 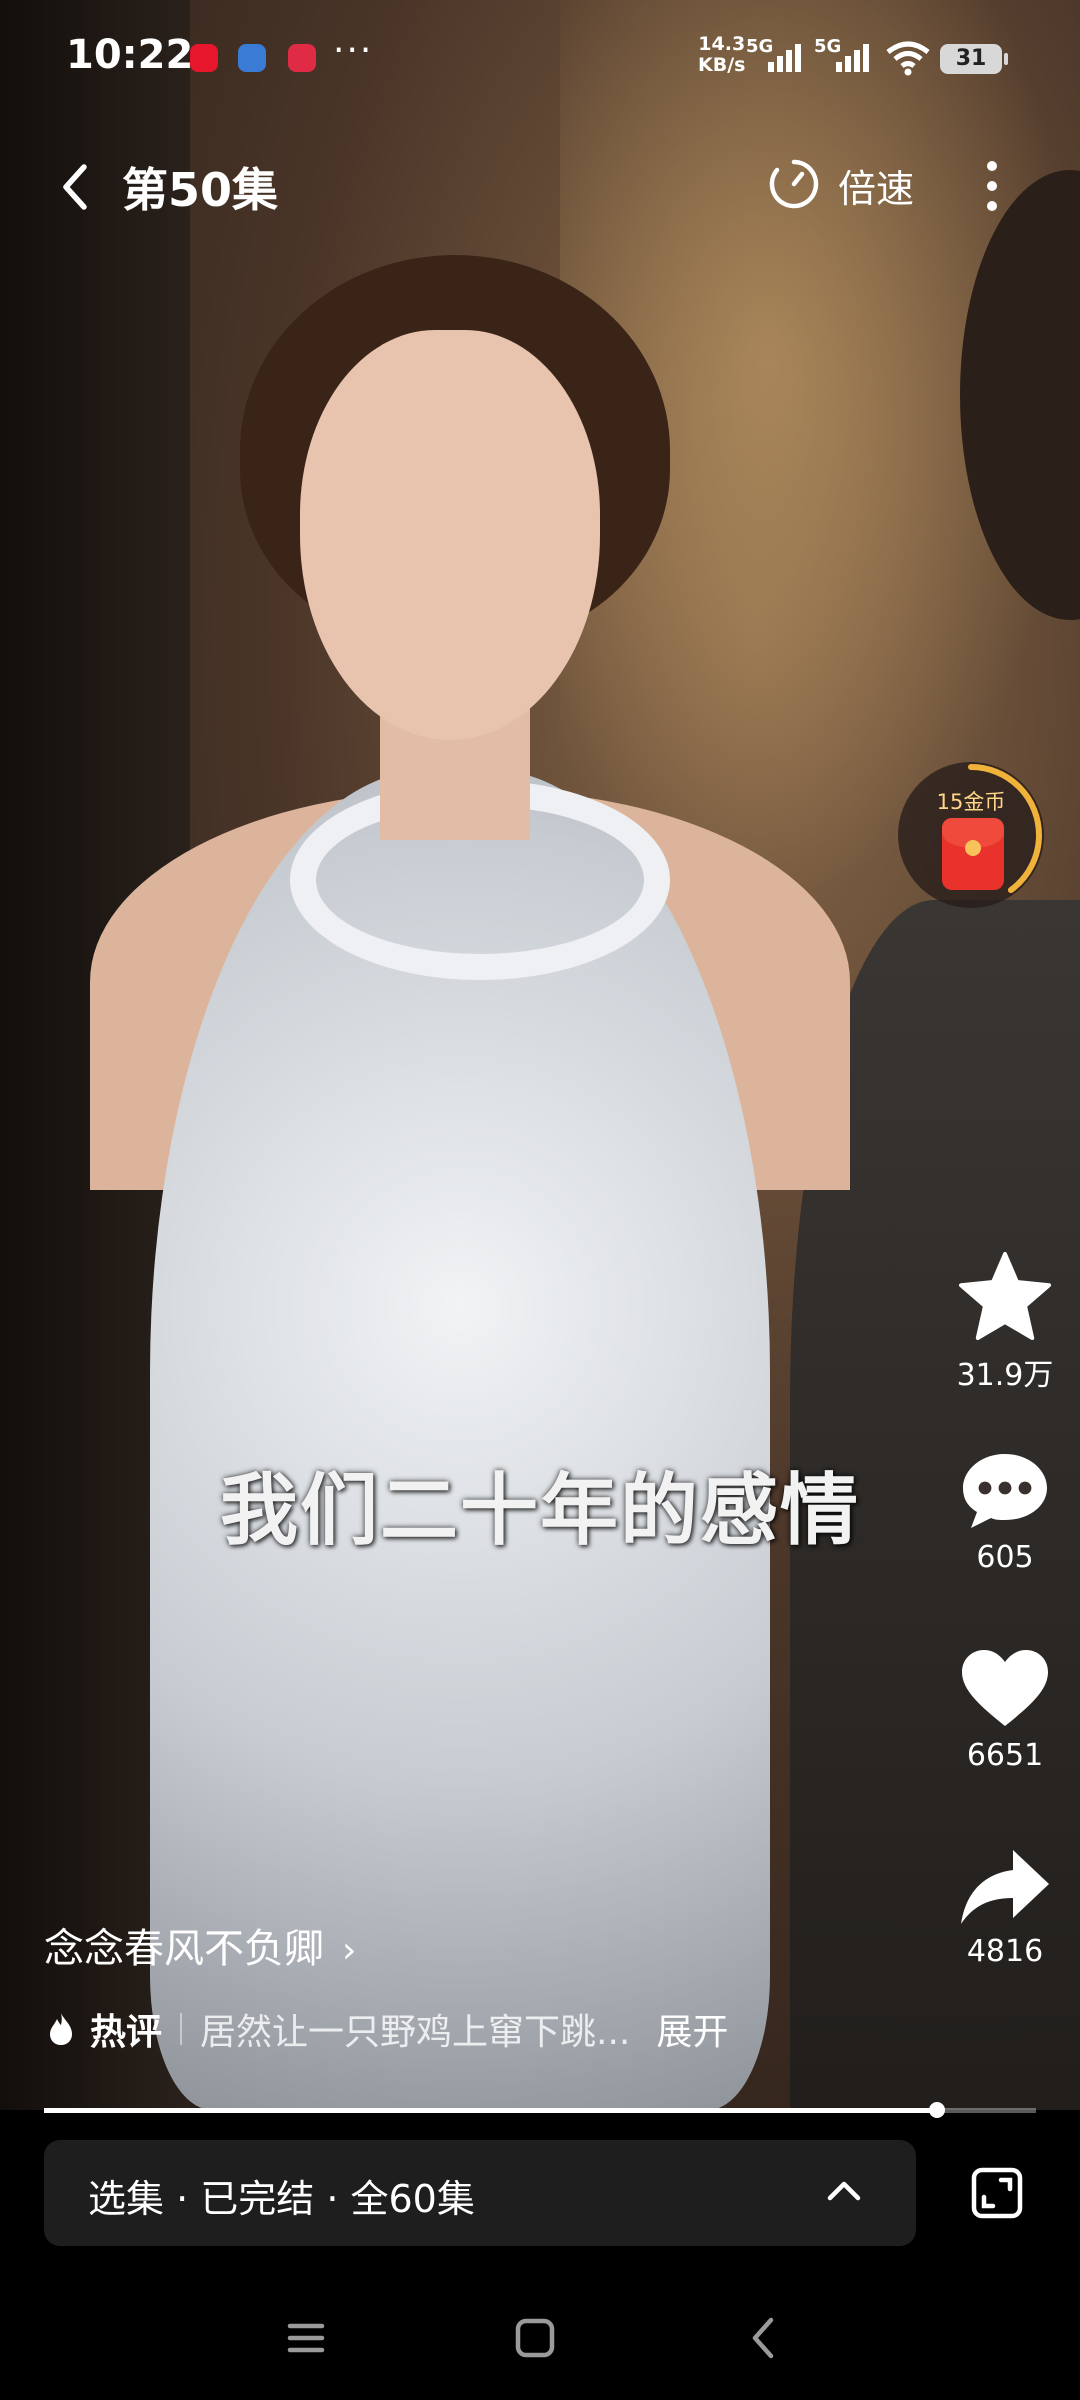 I want to click on chevron-up-icon, so click(x=844, y=2191).